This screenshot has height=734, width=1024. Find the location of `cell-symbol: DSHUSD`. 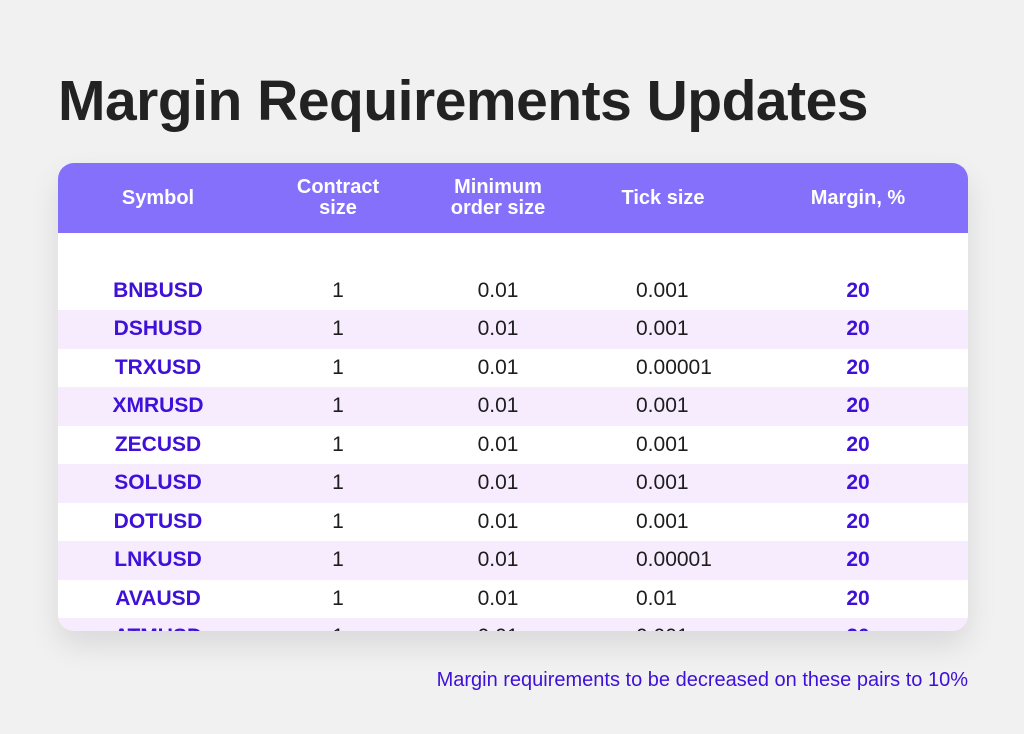

cell-symbol: DSHUSD is located at coordinates (158, 329).